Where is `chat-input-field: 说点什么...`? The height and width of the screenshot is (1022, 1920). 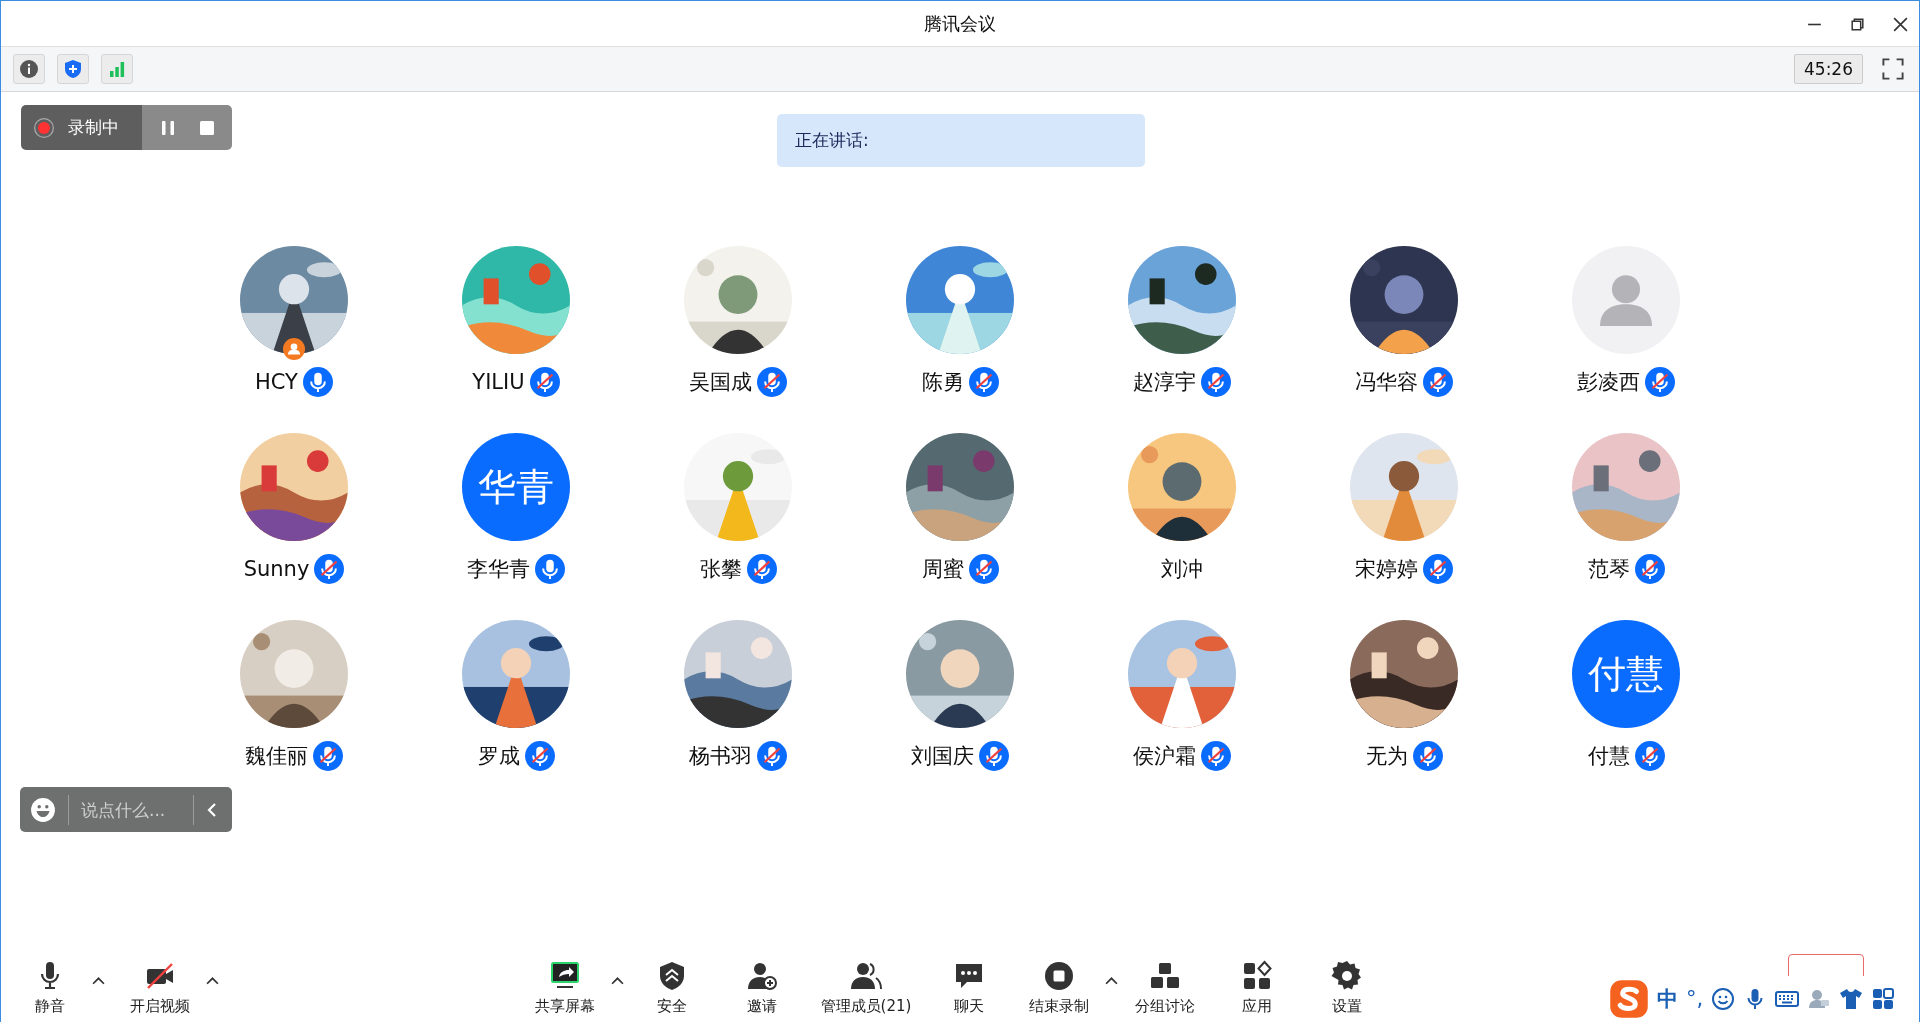
chat-input-field: 说点什么... is located at coordinates (131, 809).